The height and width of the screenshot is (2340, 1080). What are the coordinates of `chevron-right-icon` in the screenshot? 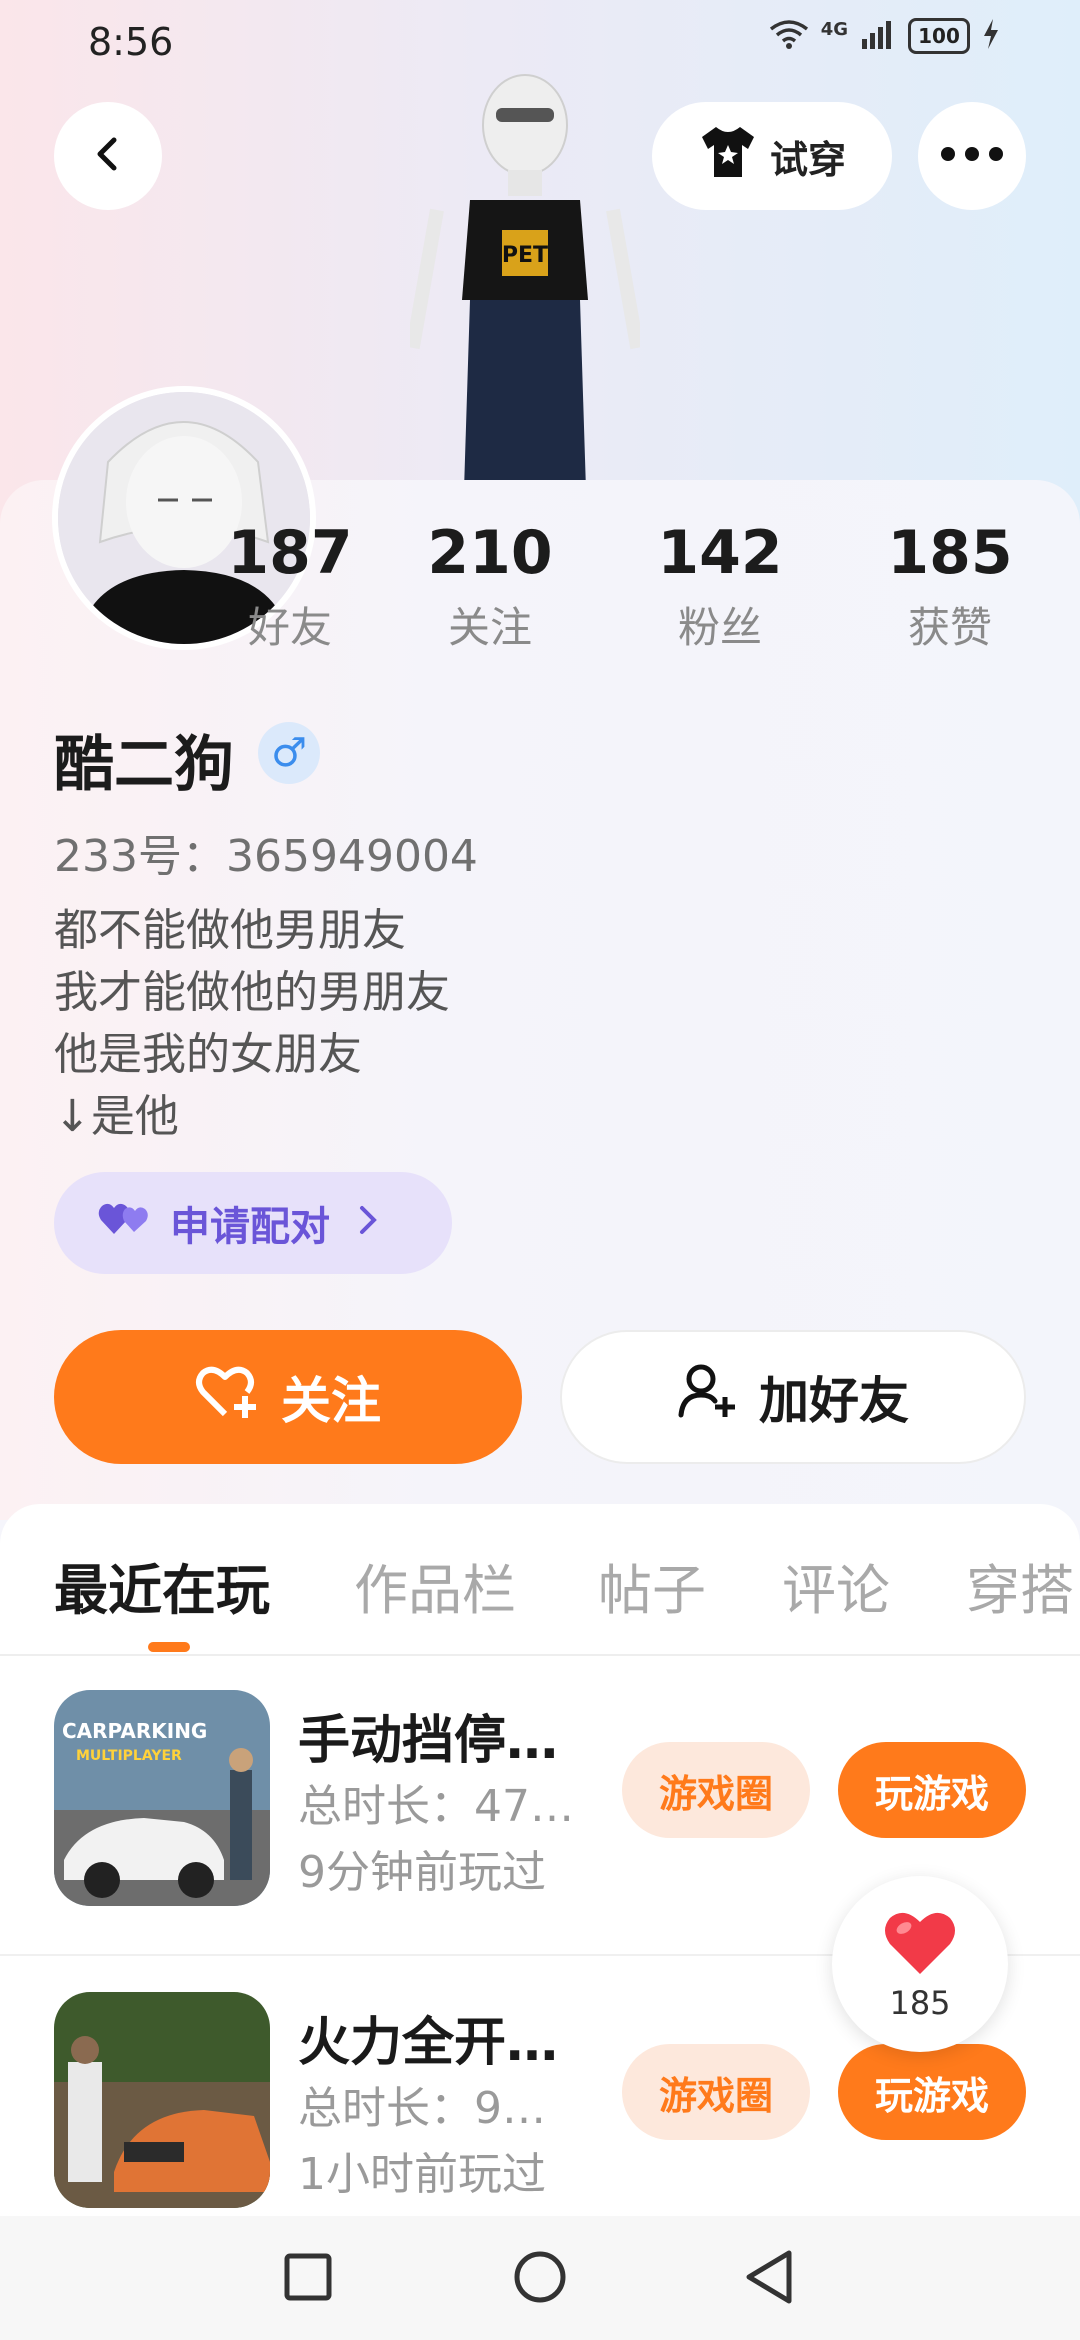 It's located at (368, 1223).